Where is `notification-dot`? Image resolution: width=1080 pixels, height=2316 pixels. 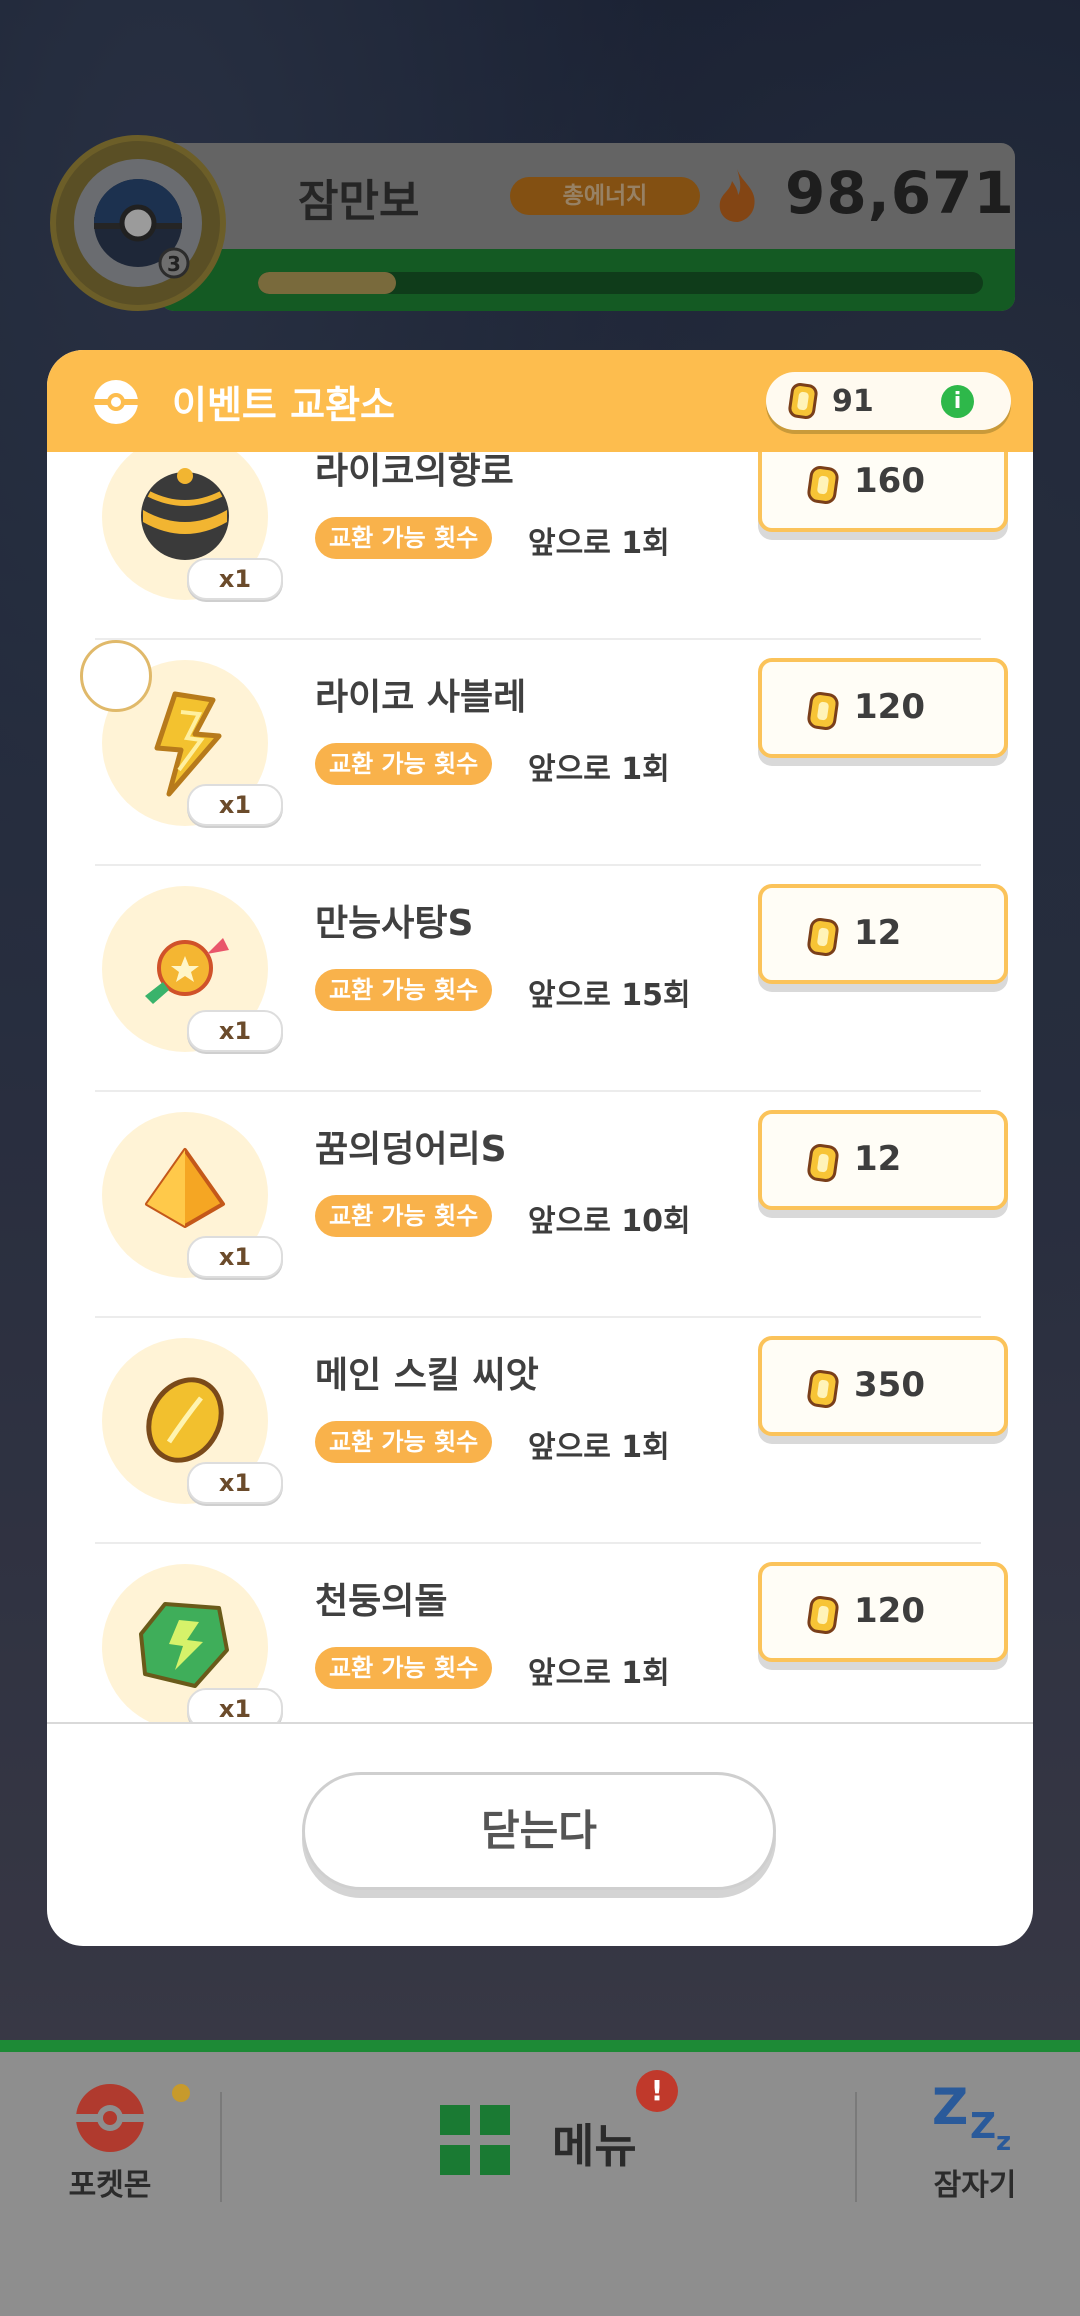 notification-dot is located at coordinates (181, 2093).